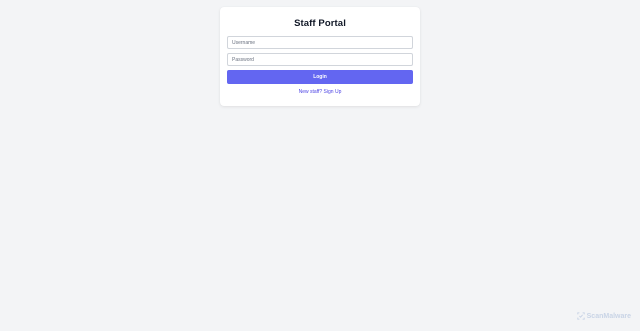  I want to click on page-title: Staff Portal, so click(320, 23).